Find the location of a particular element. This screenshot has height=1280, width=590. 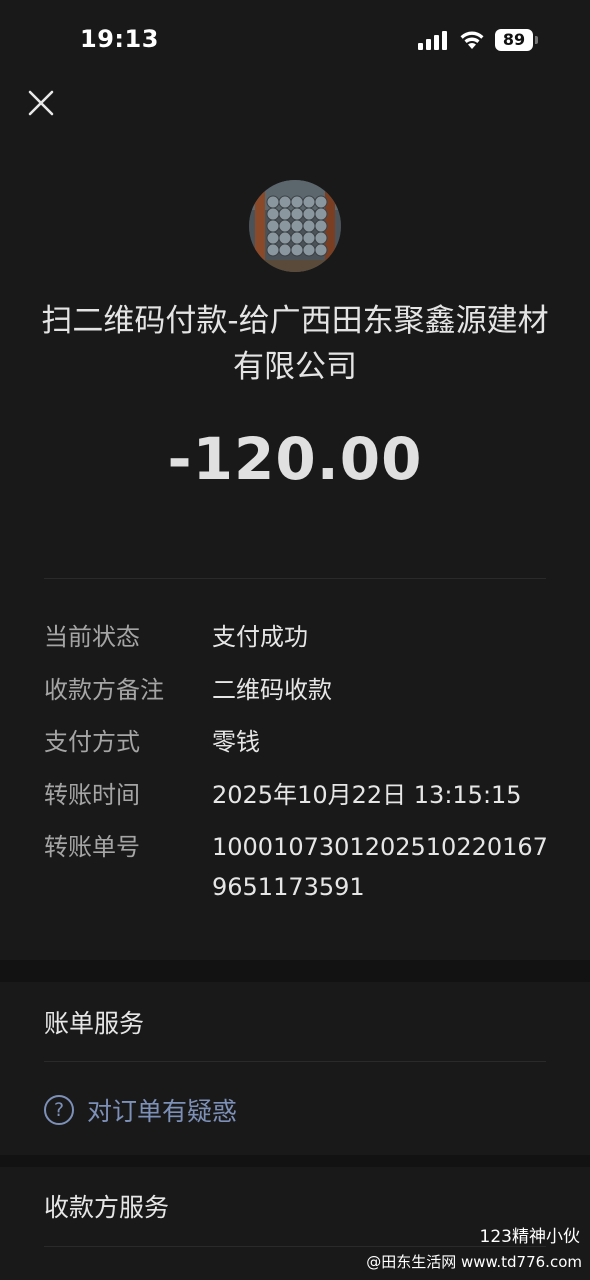

status-time: 19:13 is located at coordinates (119, 39).